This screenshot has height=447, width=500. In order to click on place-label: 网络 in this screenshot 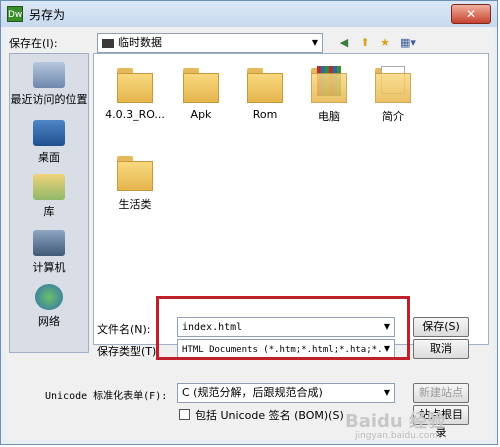, I will do `click(49, 321)`.